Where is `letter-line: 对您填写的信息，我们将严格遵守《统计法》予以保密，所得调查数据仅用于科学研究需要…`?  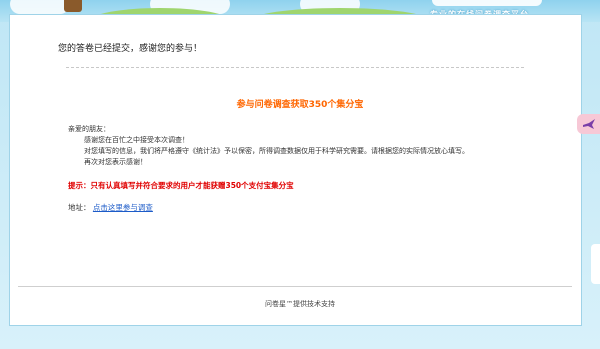 letter-line: 对您填写的信息，我们将严格遵守《统计法》予以保密，所得调查数据仅用于科学研究需要… is located at coordinates (276, 151).